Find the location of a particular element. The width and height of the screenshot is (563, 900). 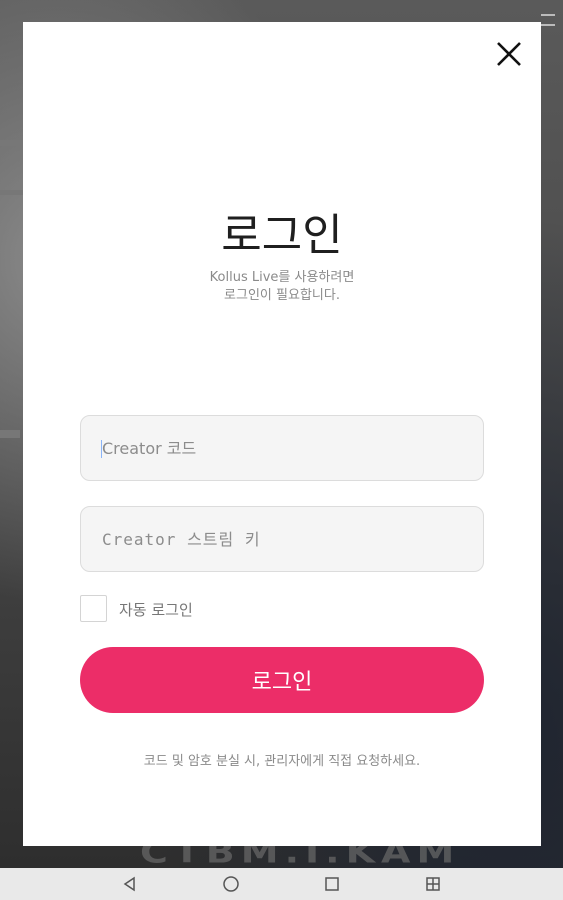

nav-screen-button is located at coordinates (433, 884).